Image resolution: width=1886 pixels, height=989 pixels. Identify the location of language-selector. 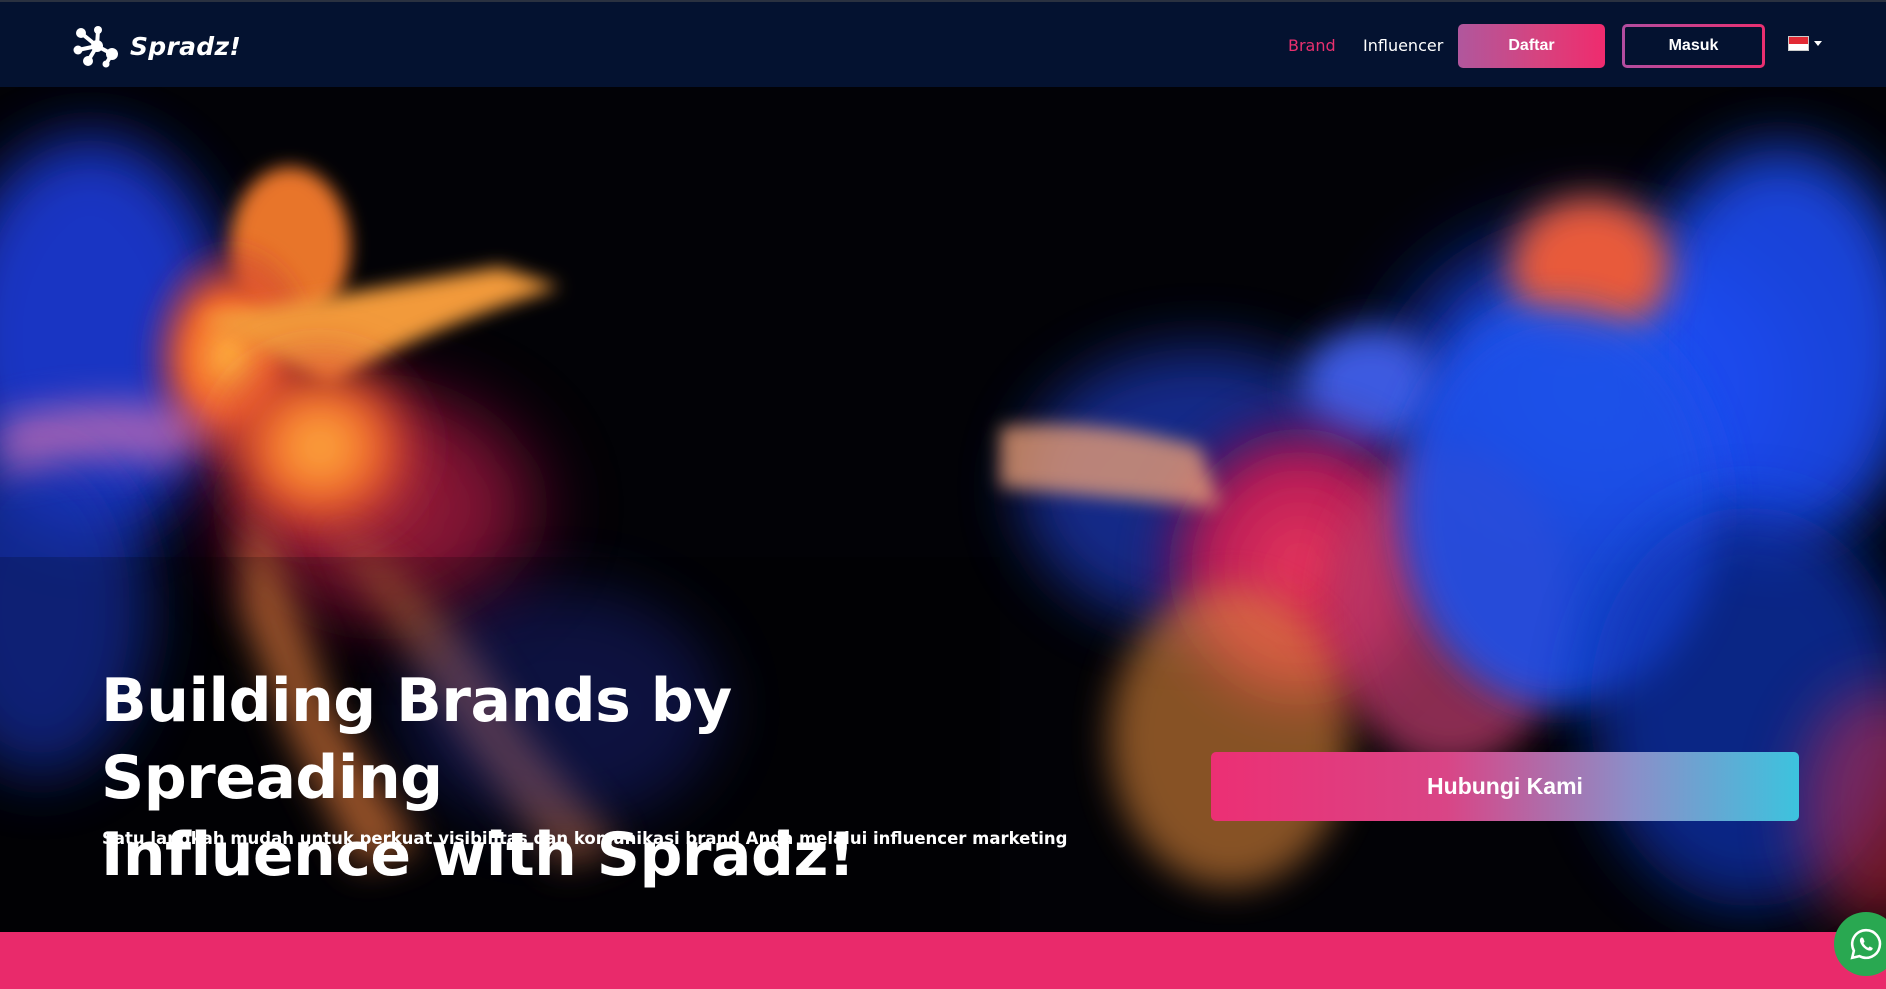
(1805, 43).